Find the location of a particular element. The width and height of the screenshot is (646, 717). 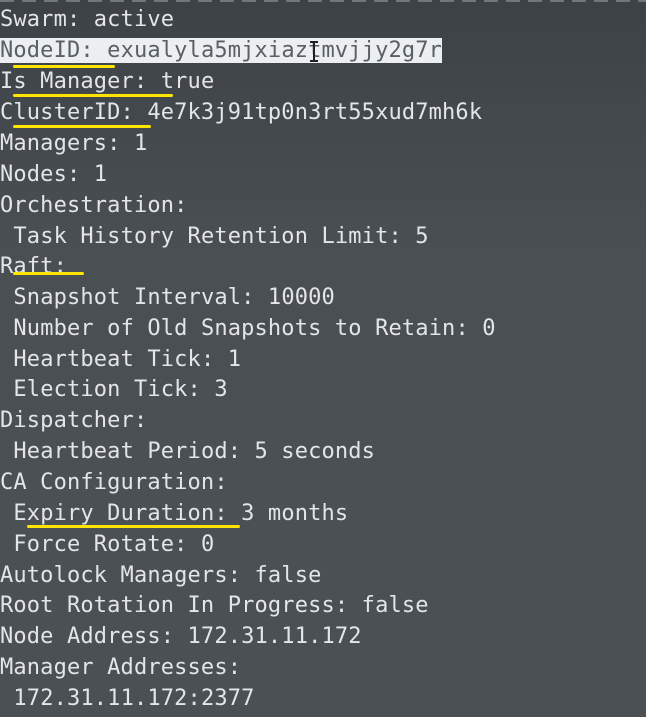

terminal-line-raft: Raft: is located at coordinates (33, 266).